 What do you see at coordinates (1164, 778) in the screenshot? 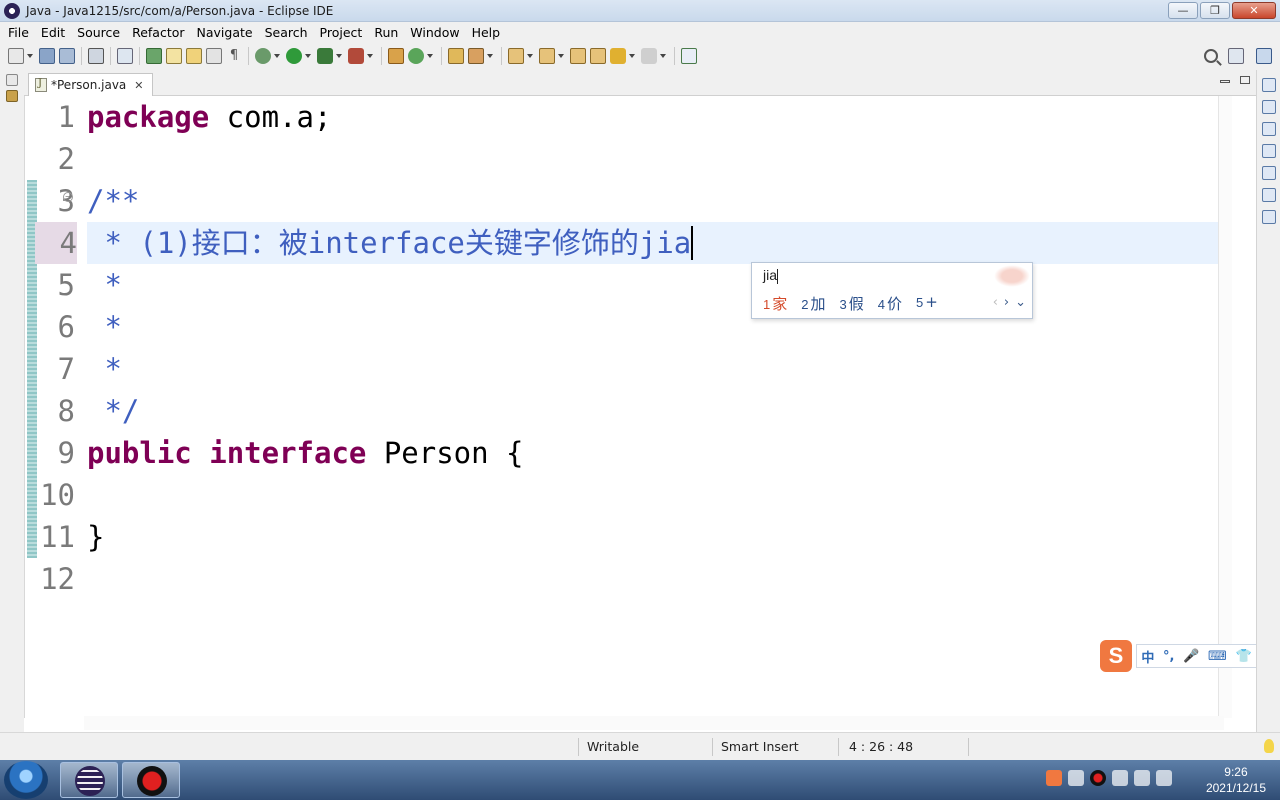
I see `signal-icon` at bounding box center [1164, 778].